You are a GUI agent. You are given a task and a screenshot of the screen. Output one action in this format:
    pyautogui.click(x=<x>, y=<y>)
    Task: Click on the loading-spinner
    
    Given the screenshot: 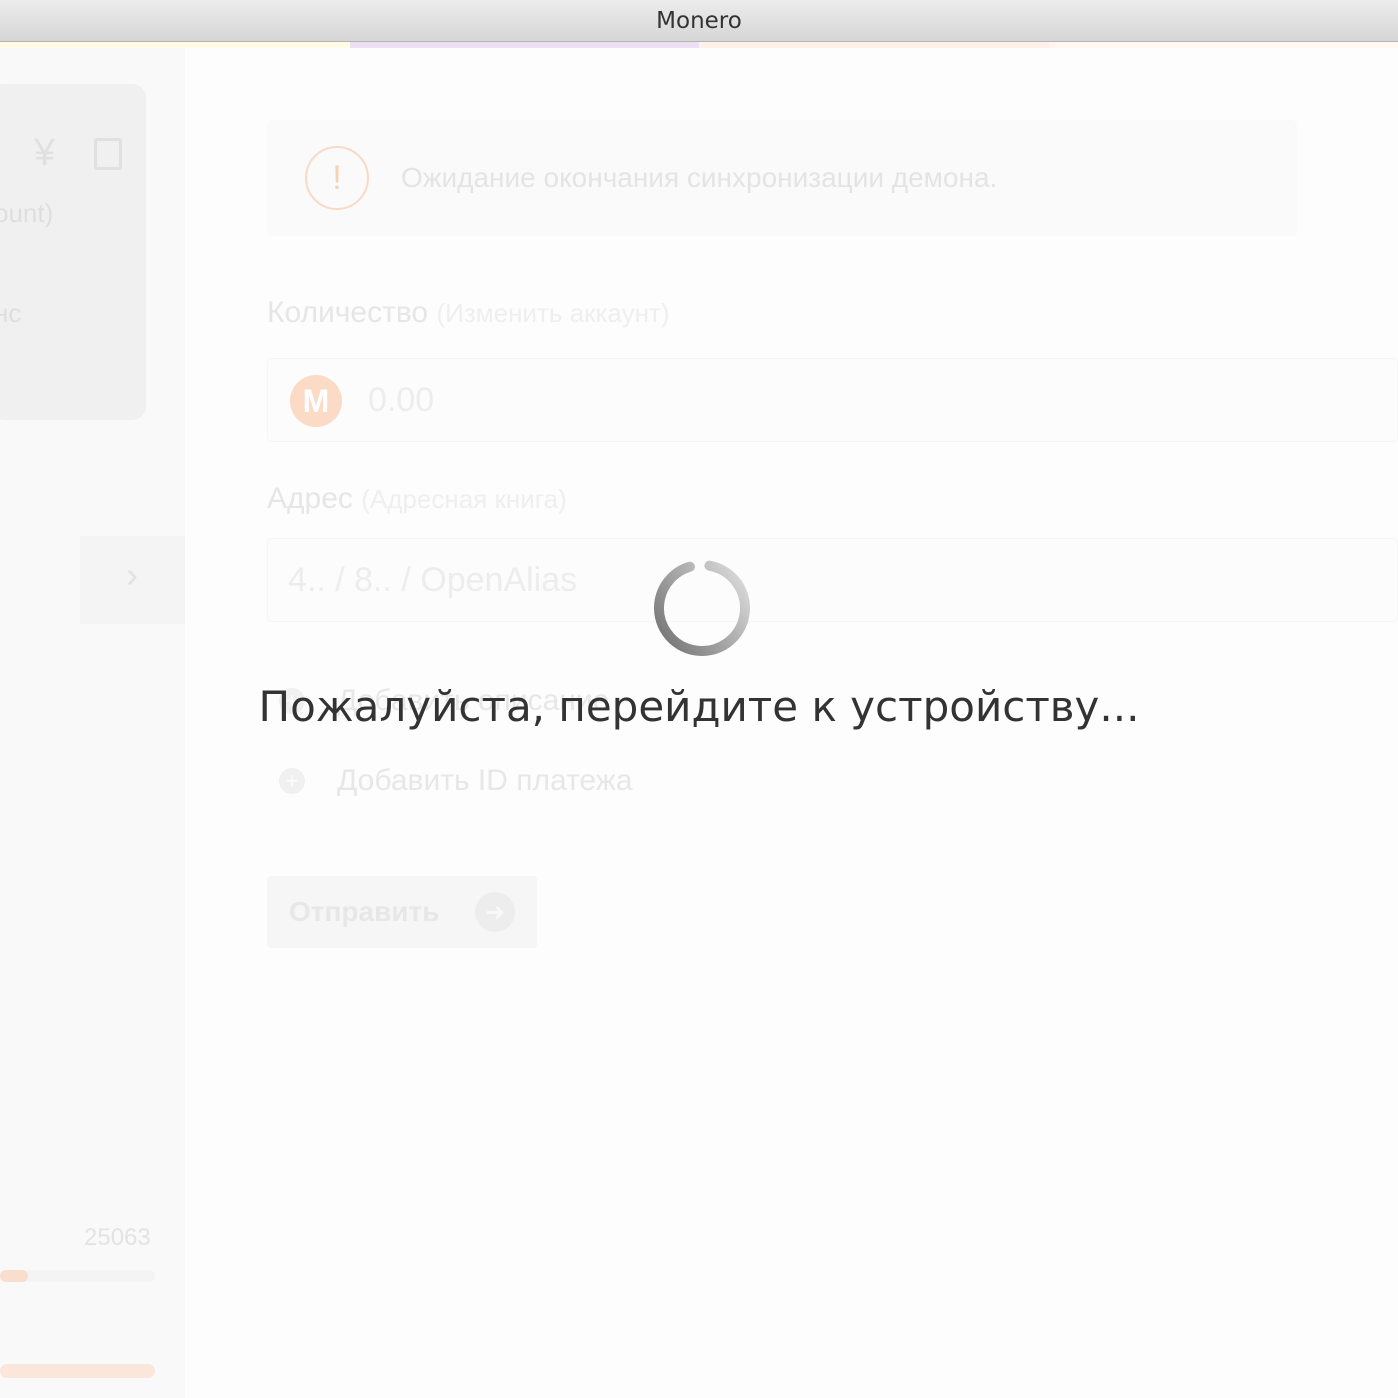 What is the action you would take?
    pyautogui.click(x=702, y=608)
    